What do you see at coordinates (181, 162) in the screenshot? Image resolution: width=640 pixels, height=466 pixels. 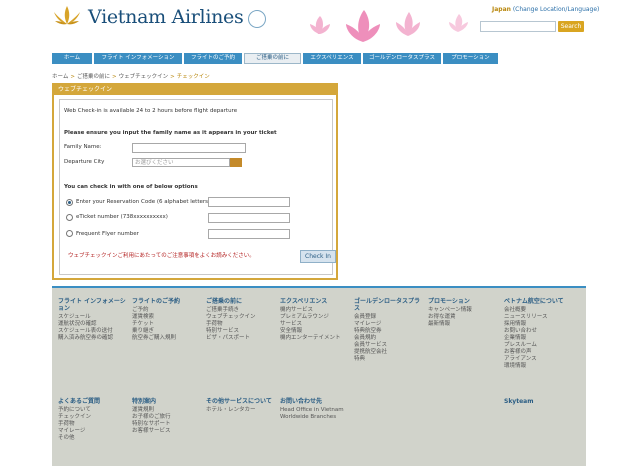 I see `departure-city-select: お選びください` at bounding box center [181, 162].